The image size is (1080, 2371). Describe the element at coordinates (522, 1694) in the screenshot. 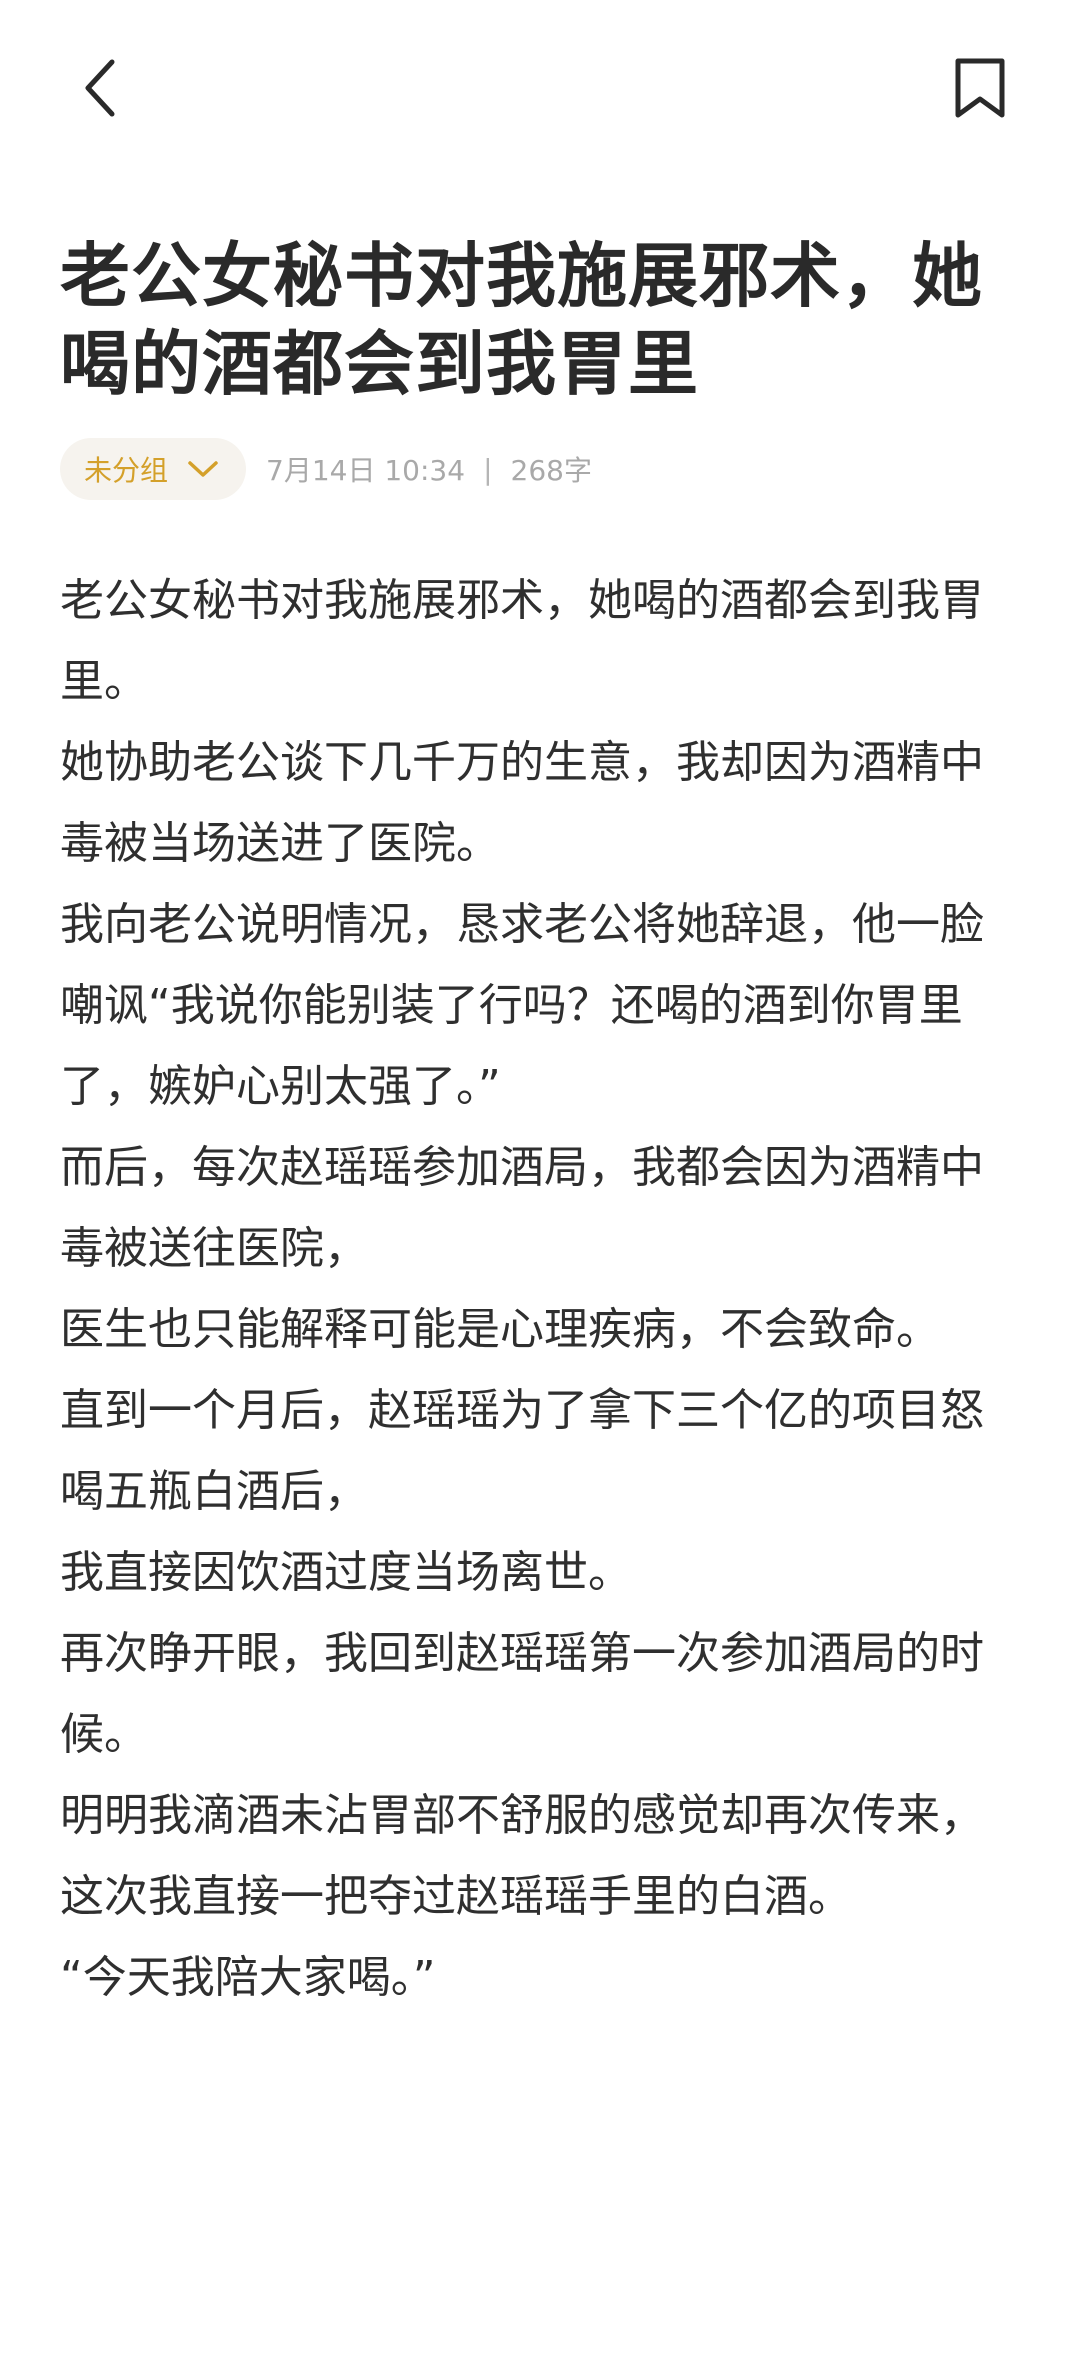

I see `paragraph: 再次睁开眼，我回到赵瑶瑶第一次参加酒局的时候。` at that location.